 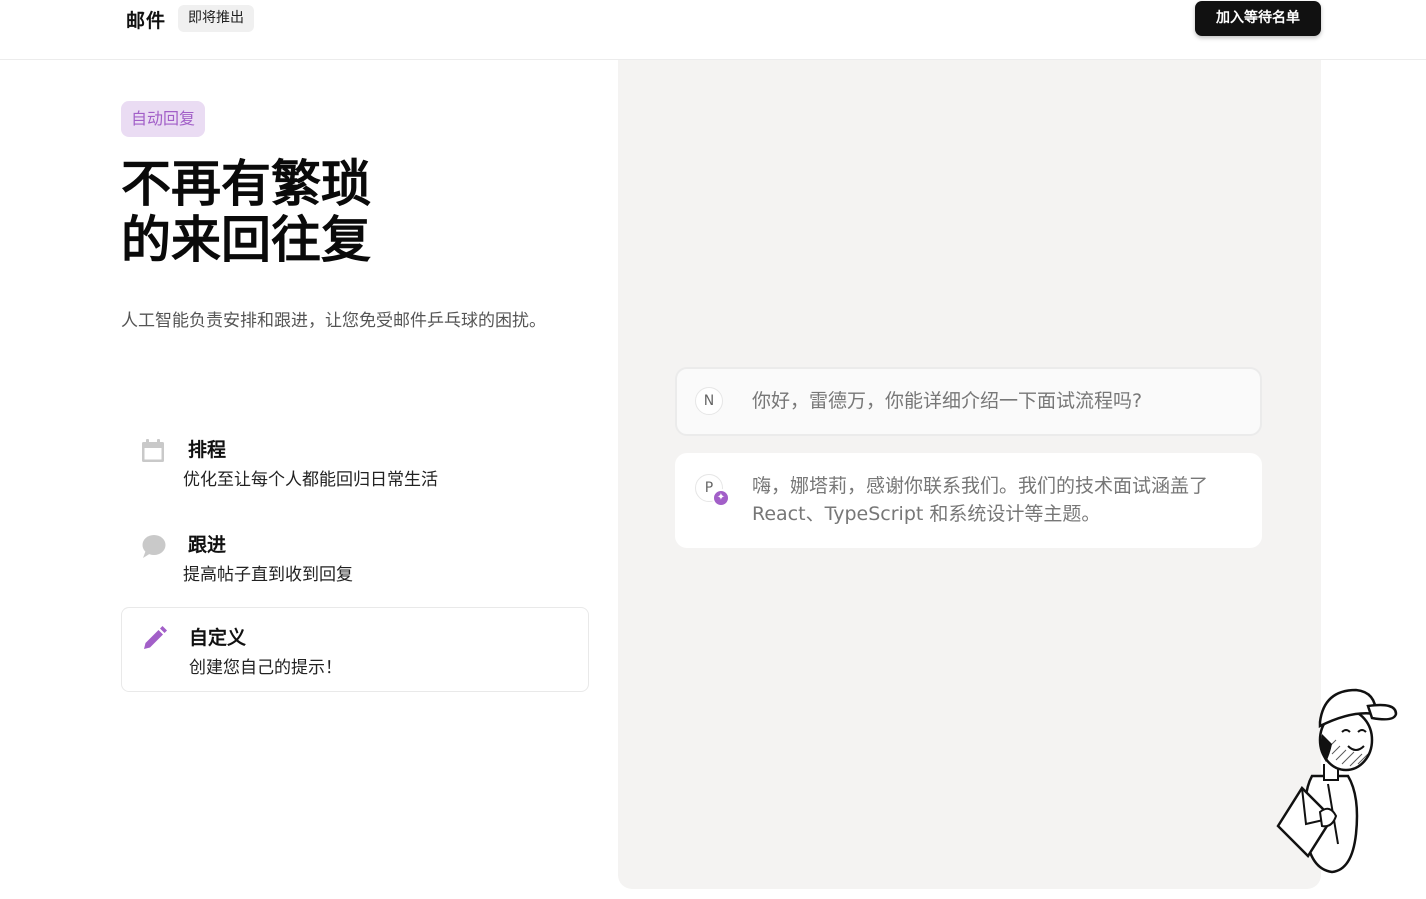 What do you see at coordinates (153, 546) in the screenshot?
I see `chat-bubble-icon` at bounding box center [153, 546].